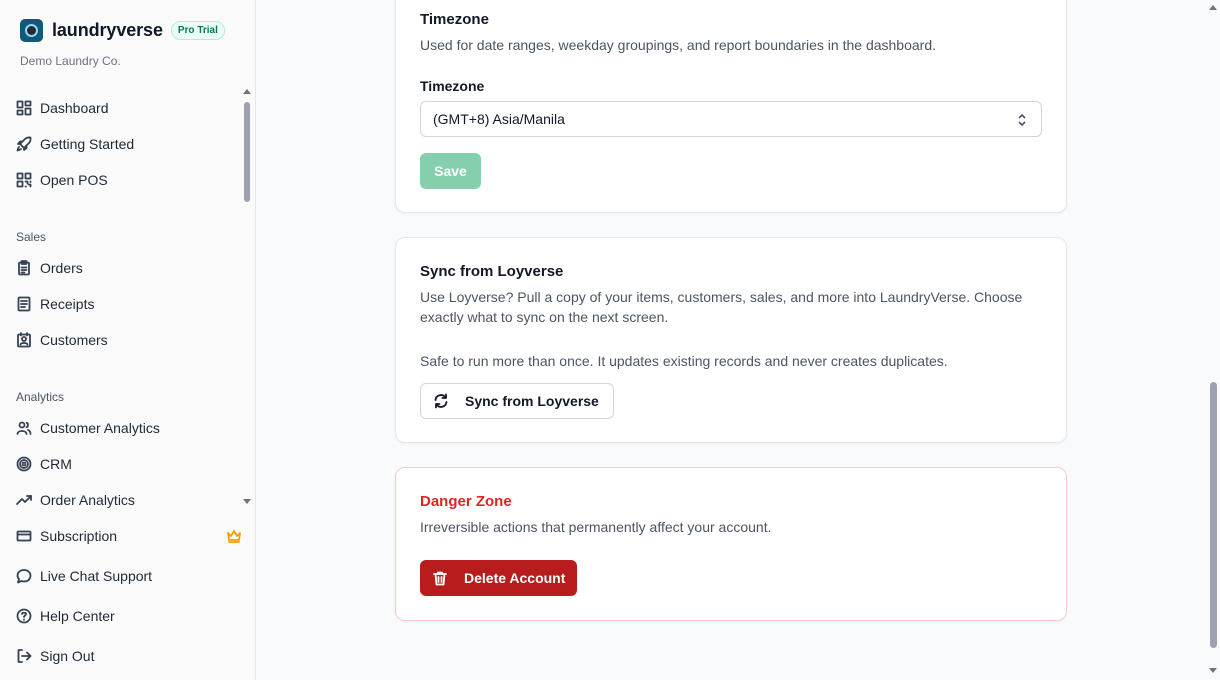 The width and height of the screenshot is (1220, 680). Describe the element at coordinates (234, 537) in the screenshot. I see `crown-icon` at that location.